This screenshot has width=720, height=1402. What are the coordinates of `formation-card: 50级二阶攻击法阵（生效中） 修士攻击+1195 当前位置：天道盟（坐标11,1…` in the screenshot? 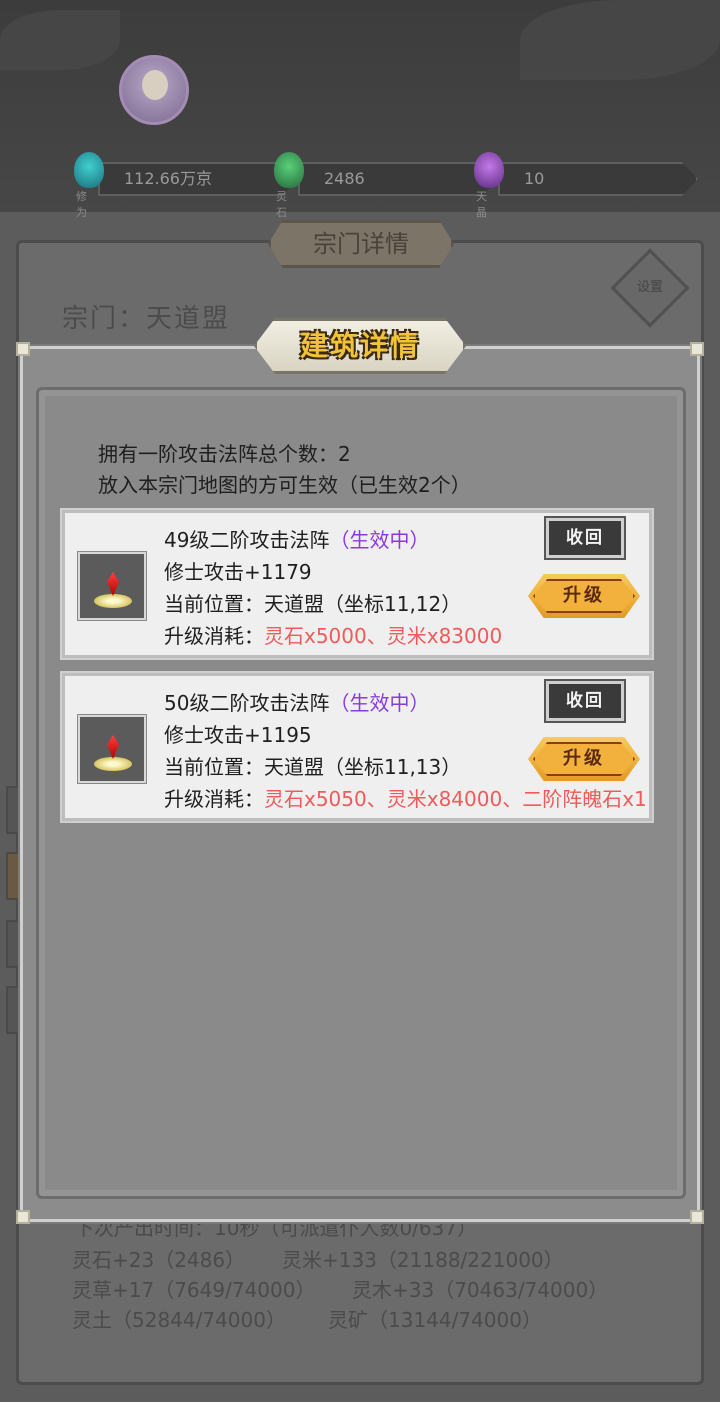 It's located at (357, 747).